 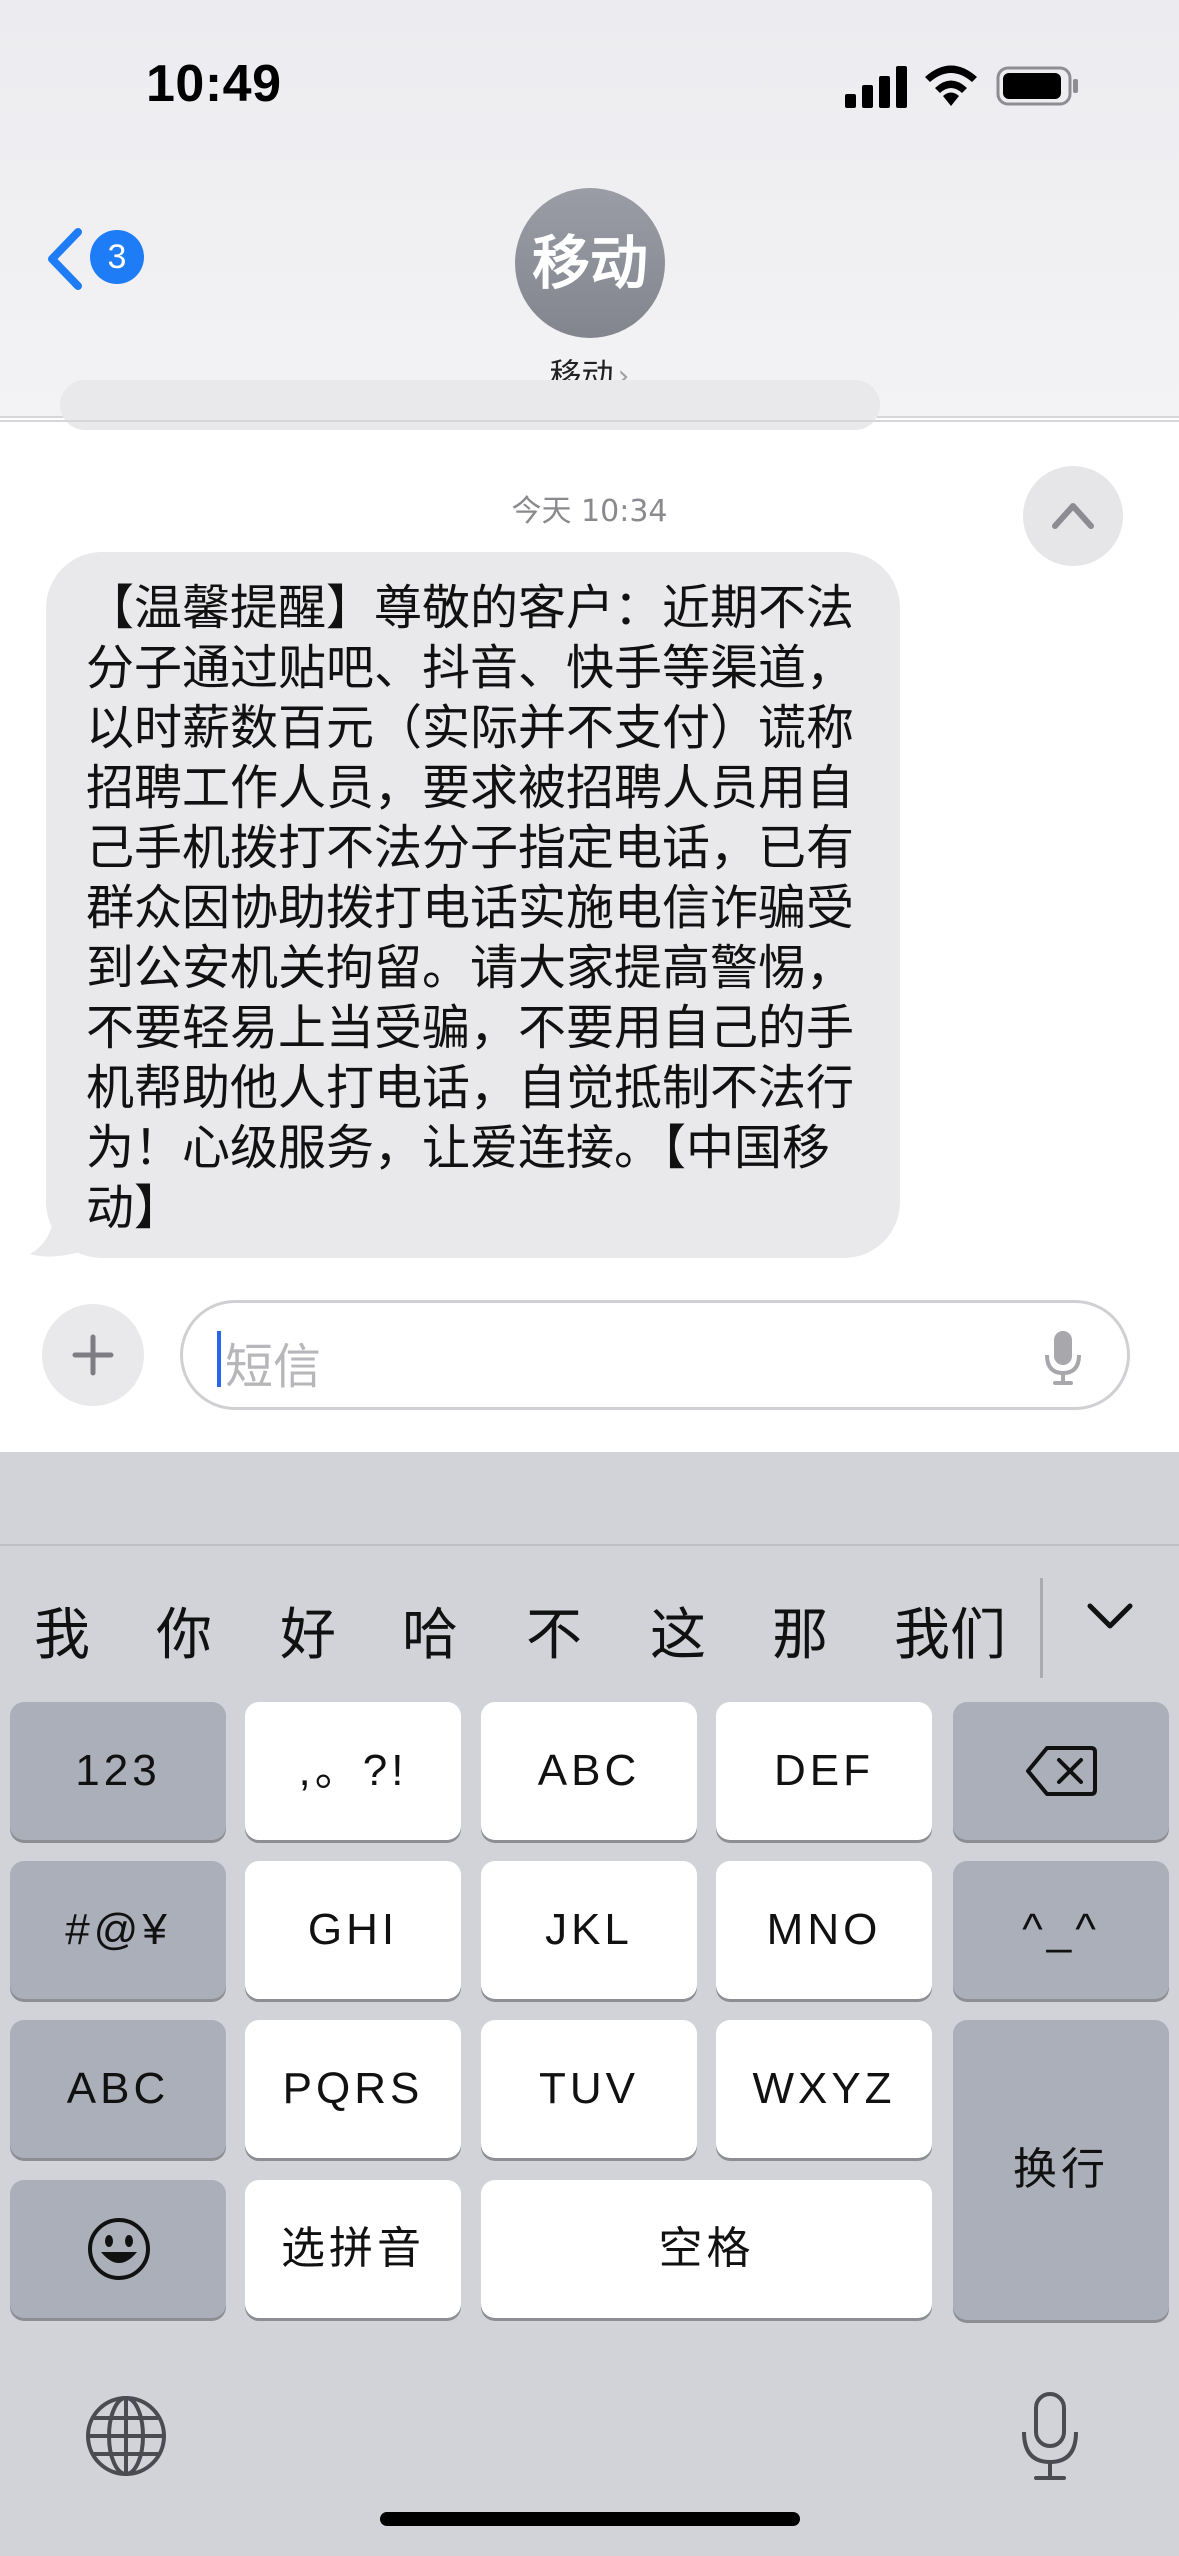 What do you see at coordinates (273, 1367) in the screenshot?
I see `message-input-placeholder: 短信` at bounding box center [273, 1367].